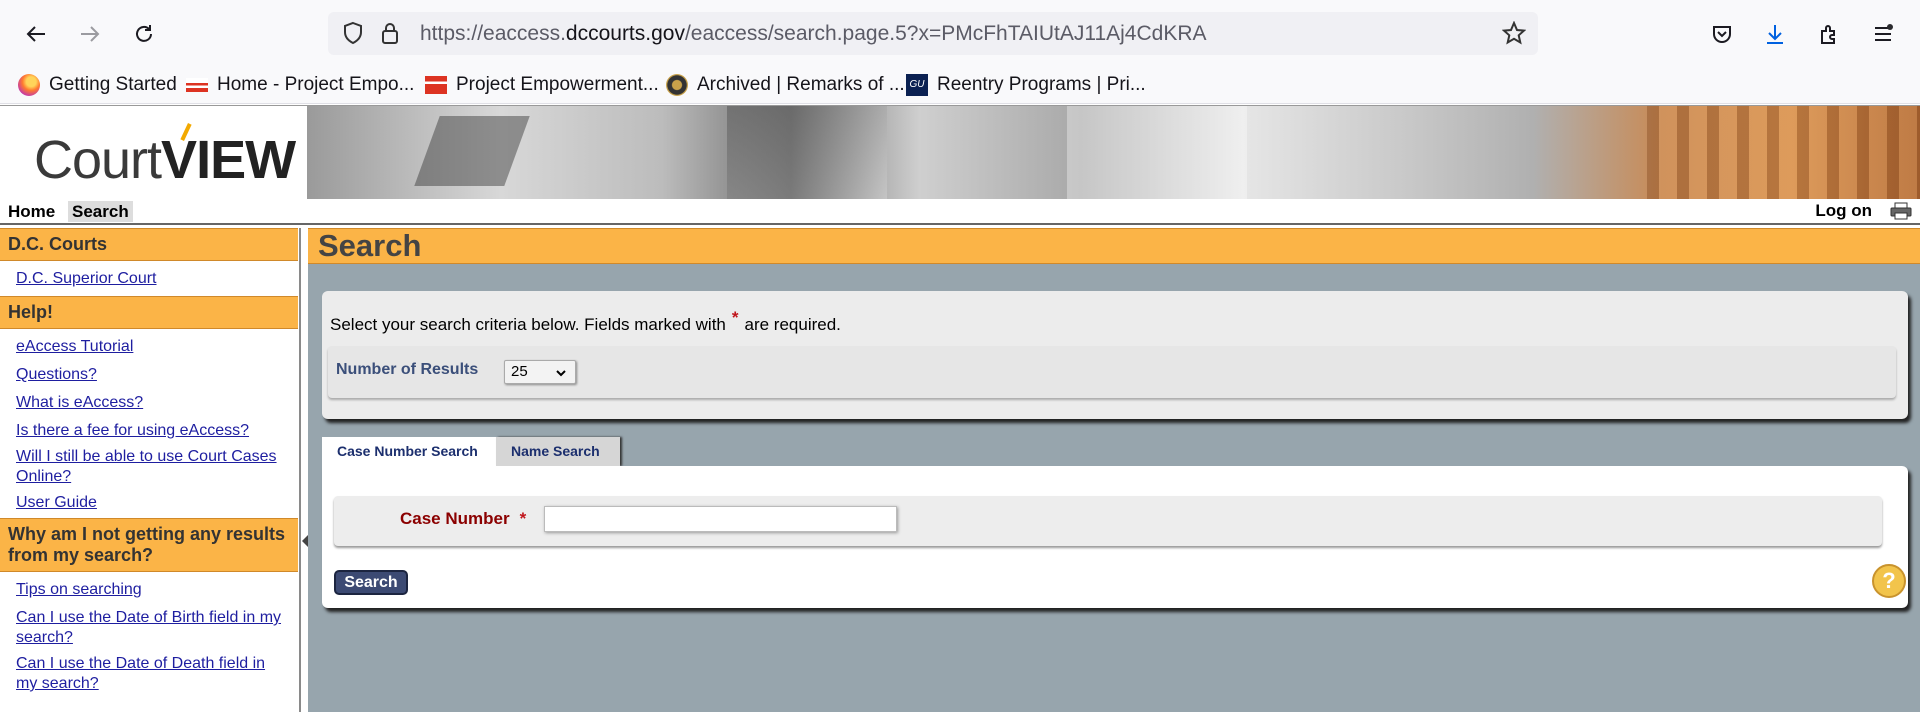  What do you see at coordinates (98, 160) in the screenshot?
I see `logo-court-text: Court` at bounding box center [98, 160].